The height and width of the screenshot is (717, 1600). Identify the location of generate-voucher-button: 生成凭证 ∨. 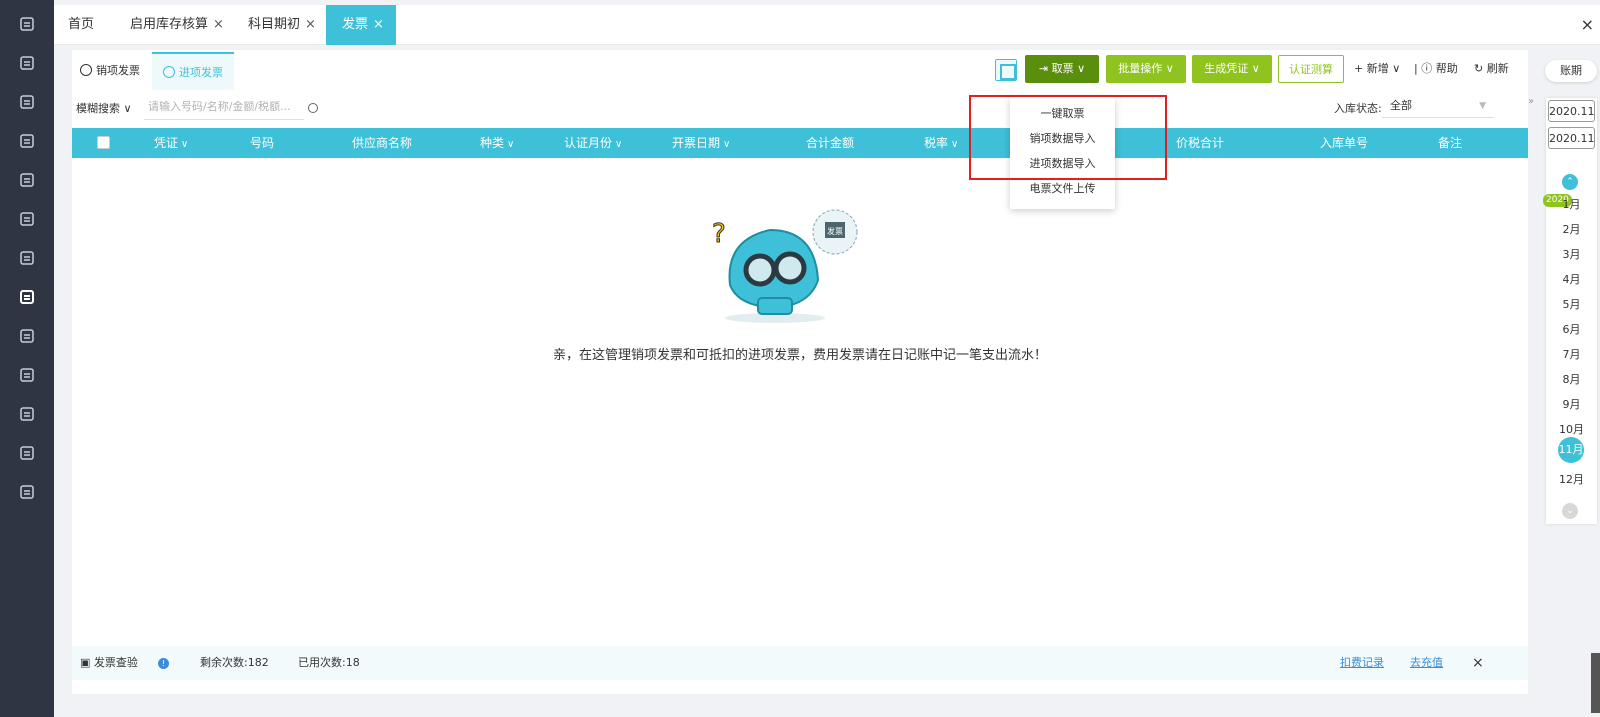
(1232, 69).